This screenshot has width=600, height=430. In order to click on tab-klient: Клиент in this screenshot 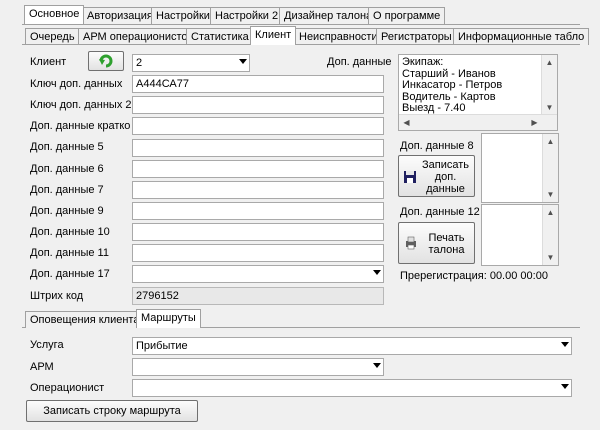, I will do `click(273, 35)`.